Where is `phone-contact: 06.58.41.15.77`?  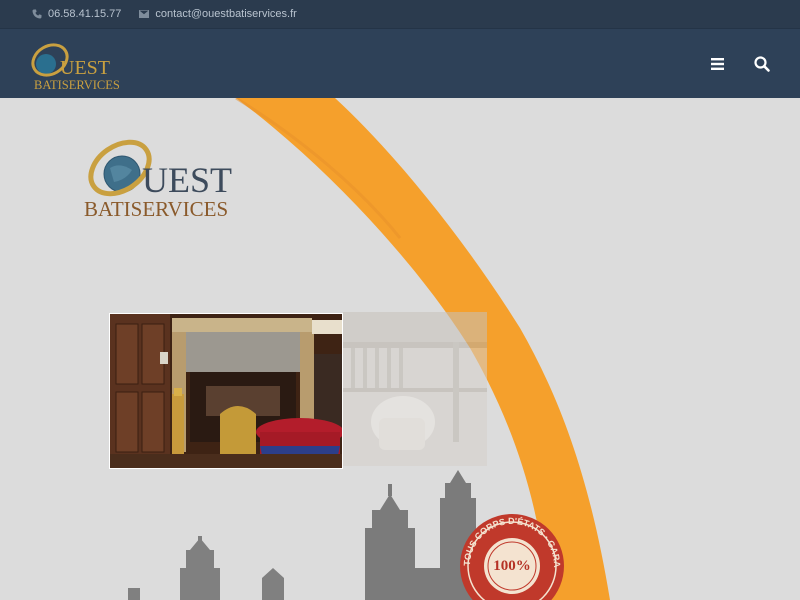
phone-contact: 06.58.41.15.77 is located at coordinates (76, 14).